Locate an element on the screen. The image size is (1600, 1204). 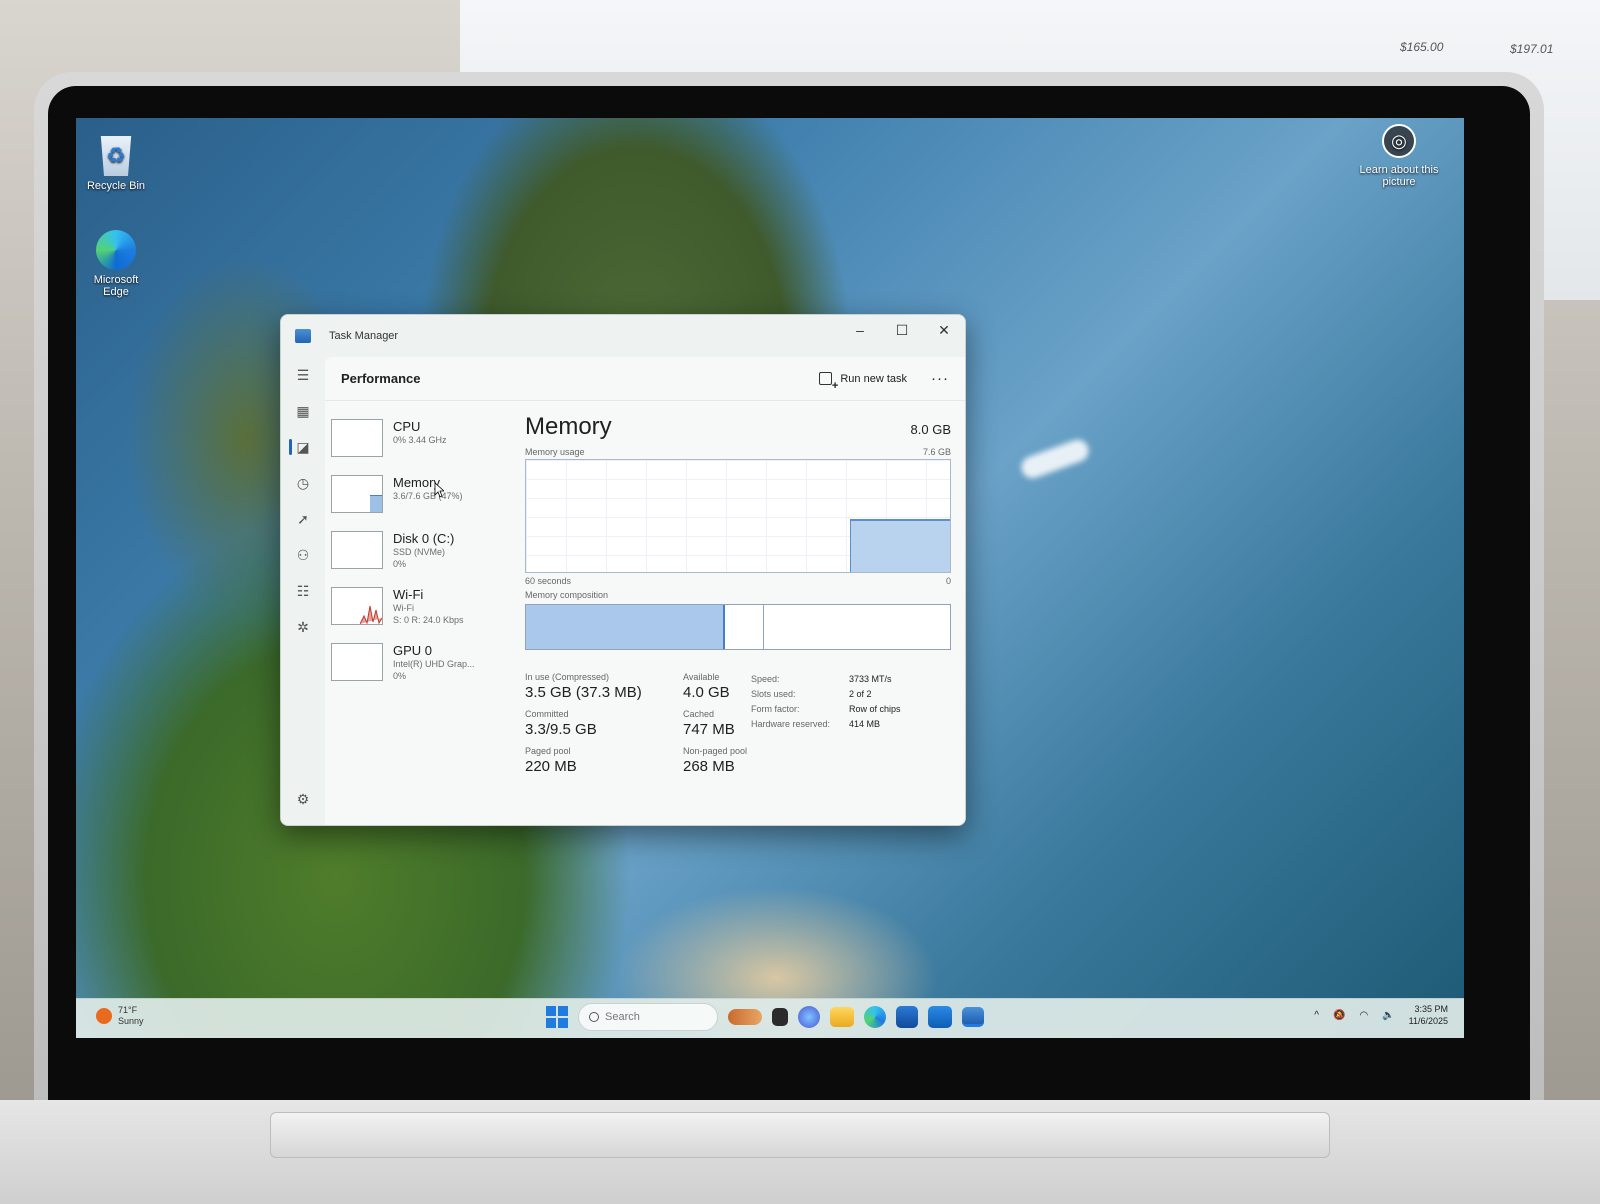
start-button is located at coordinates (557, 1017).